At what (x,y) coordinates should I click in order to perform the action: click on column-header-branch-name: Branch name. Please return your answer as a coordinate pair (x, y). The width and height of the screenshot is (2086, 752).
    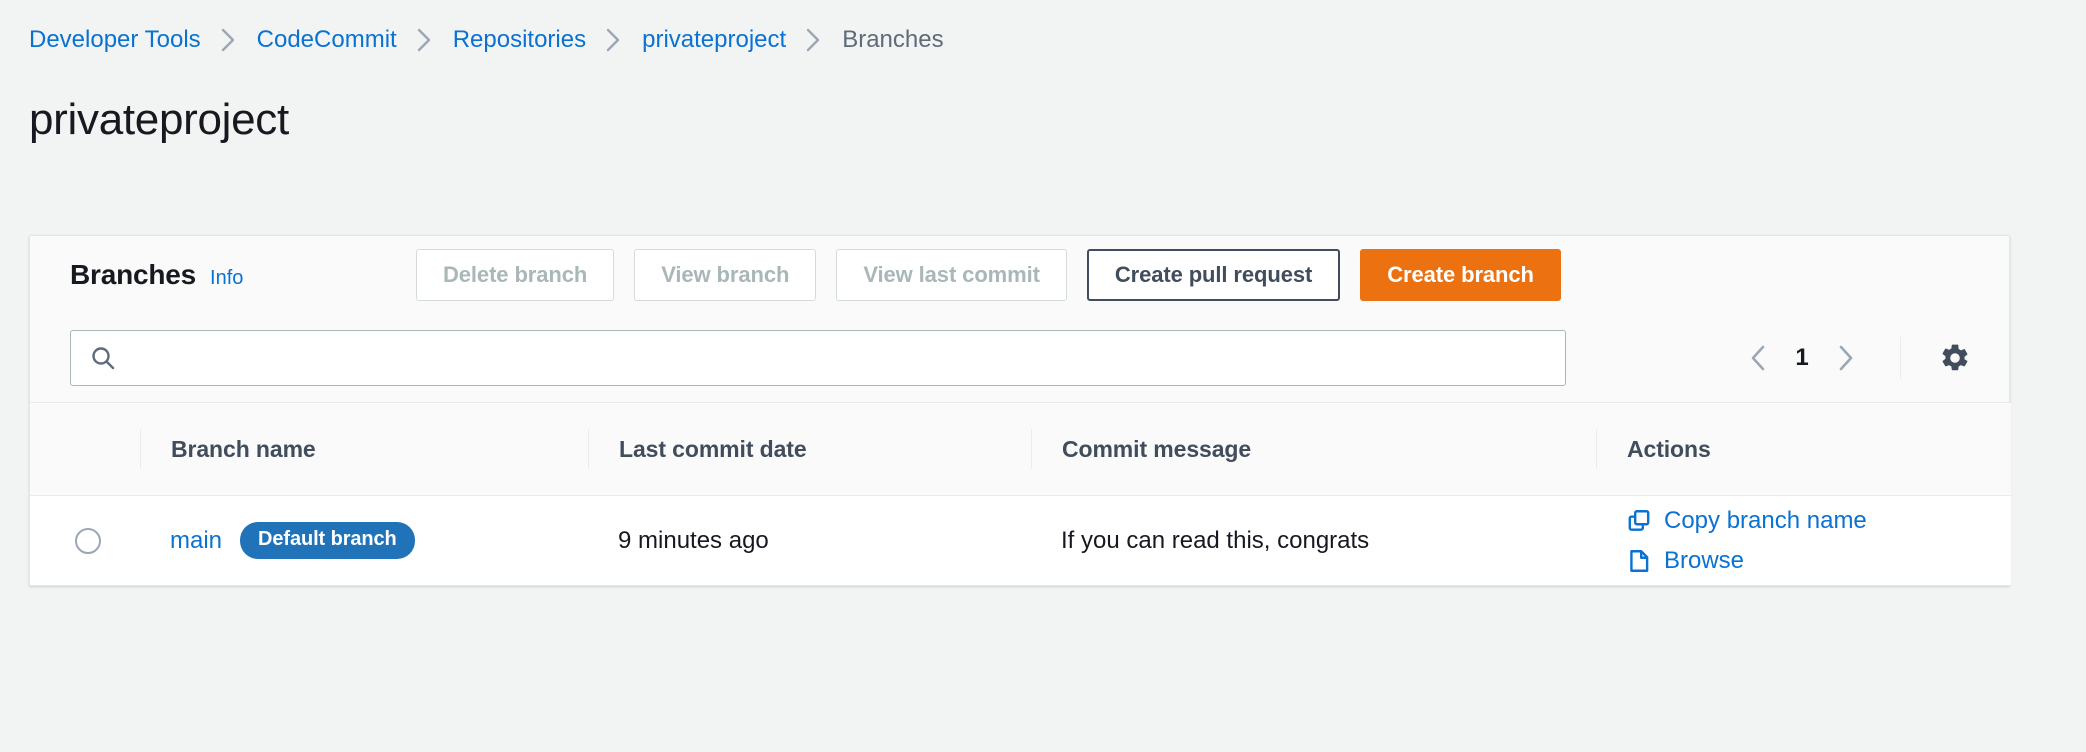
    Looking at the image, I should click on (364, 449).